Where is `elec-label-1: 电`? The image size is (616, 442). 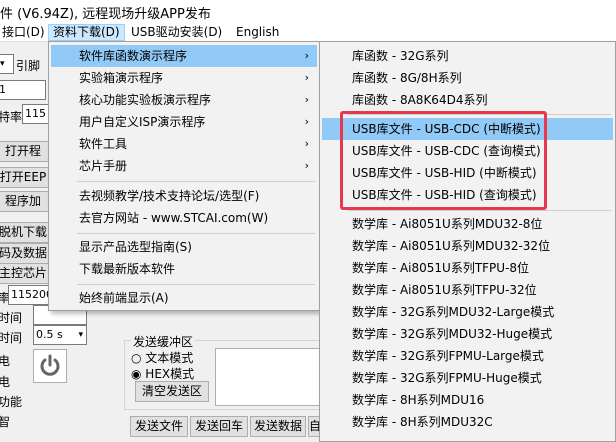
elec-label-1: 电 is located at coordinates (5, 361).